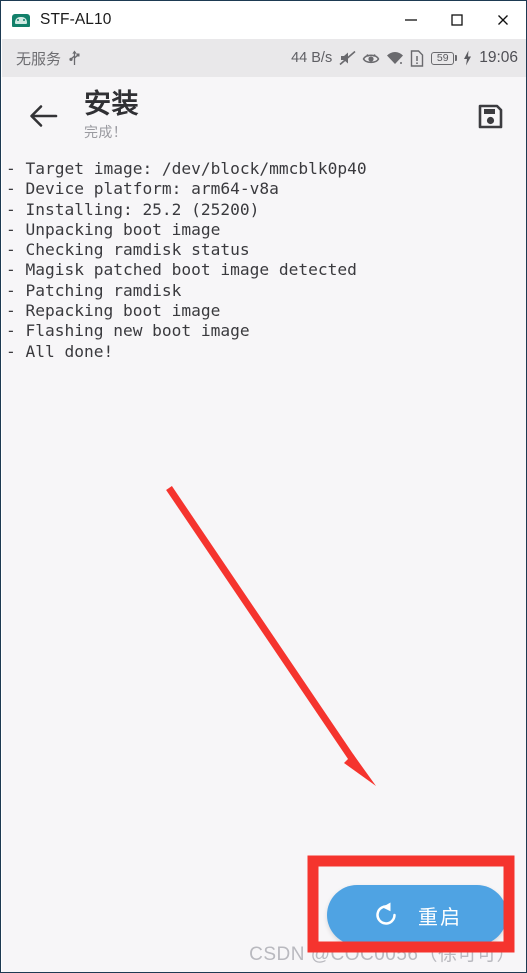  I want to click on close-icon, so click(503, 20).